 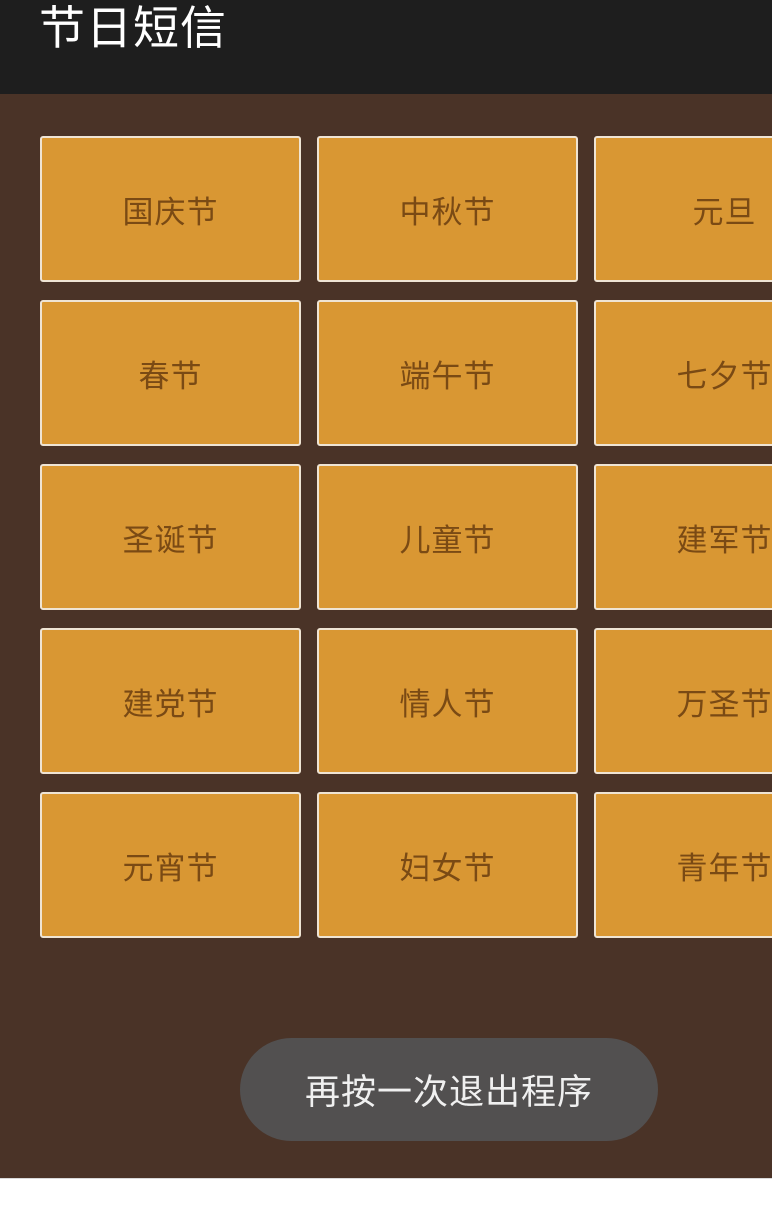 I want to click on festival-tile-chunjie: 春节, so click(x=170, y=373).